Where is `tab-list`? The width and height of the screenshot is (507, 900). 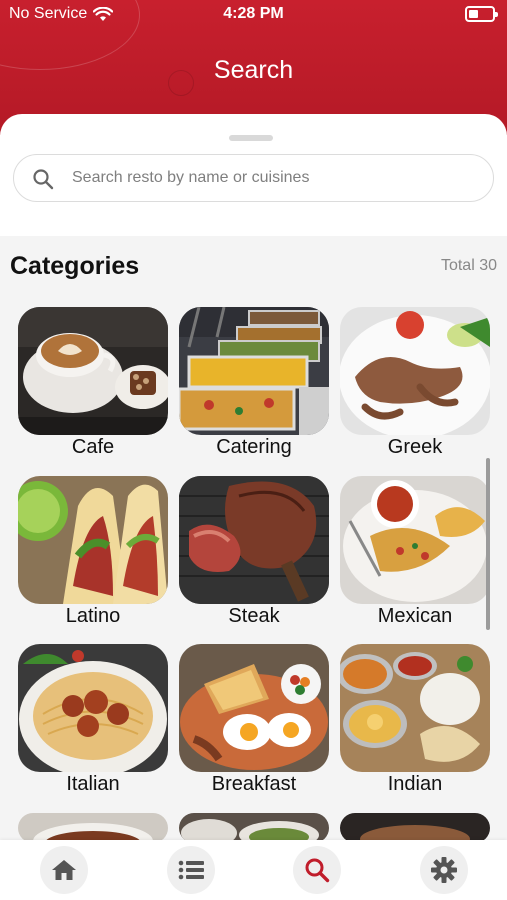 tab-list is located at coordinates (191, 870).